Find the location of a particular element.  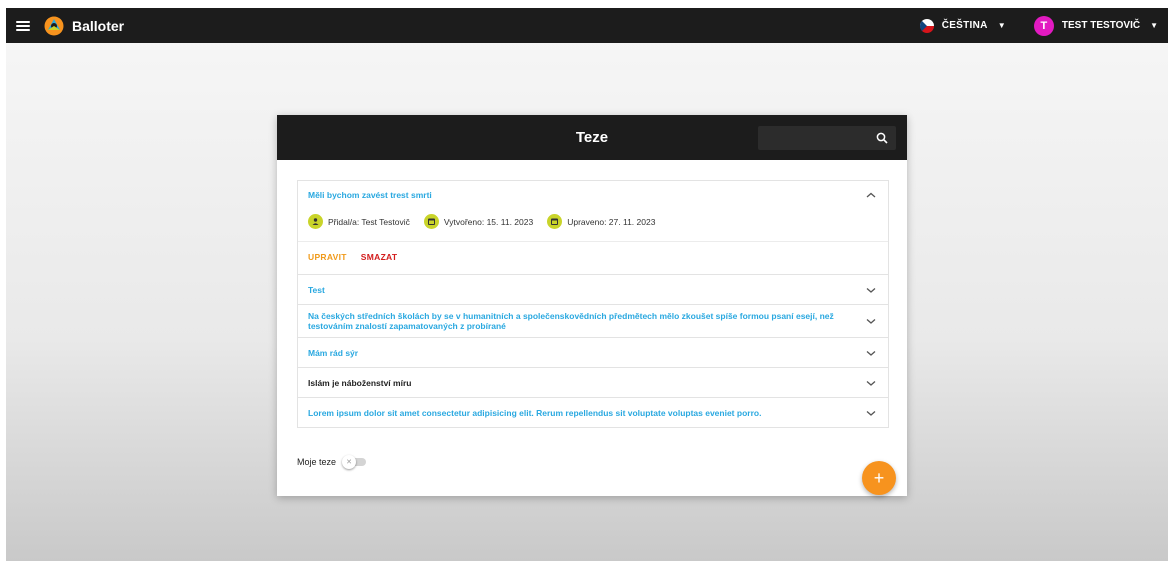

thesis-title: Mám rád sýr is located at coordinates (333, 352).